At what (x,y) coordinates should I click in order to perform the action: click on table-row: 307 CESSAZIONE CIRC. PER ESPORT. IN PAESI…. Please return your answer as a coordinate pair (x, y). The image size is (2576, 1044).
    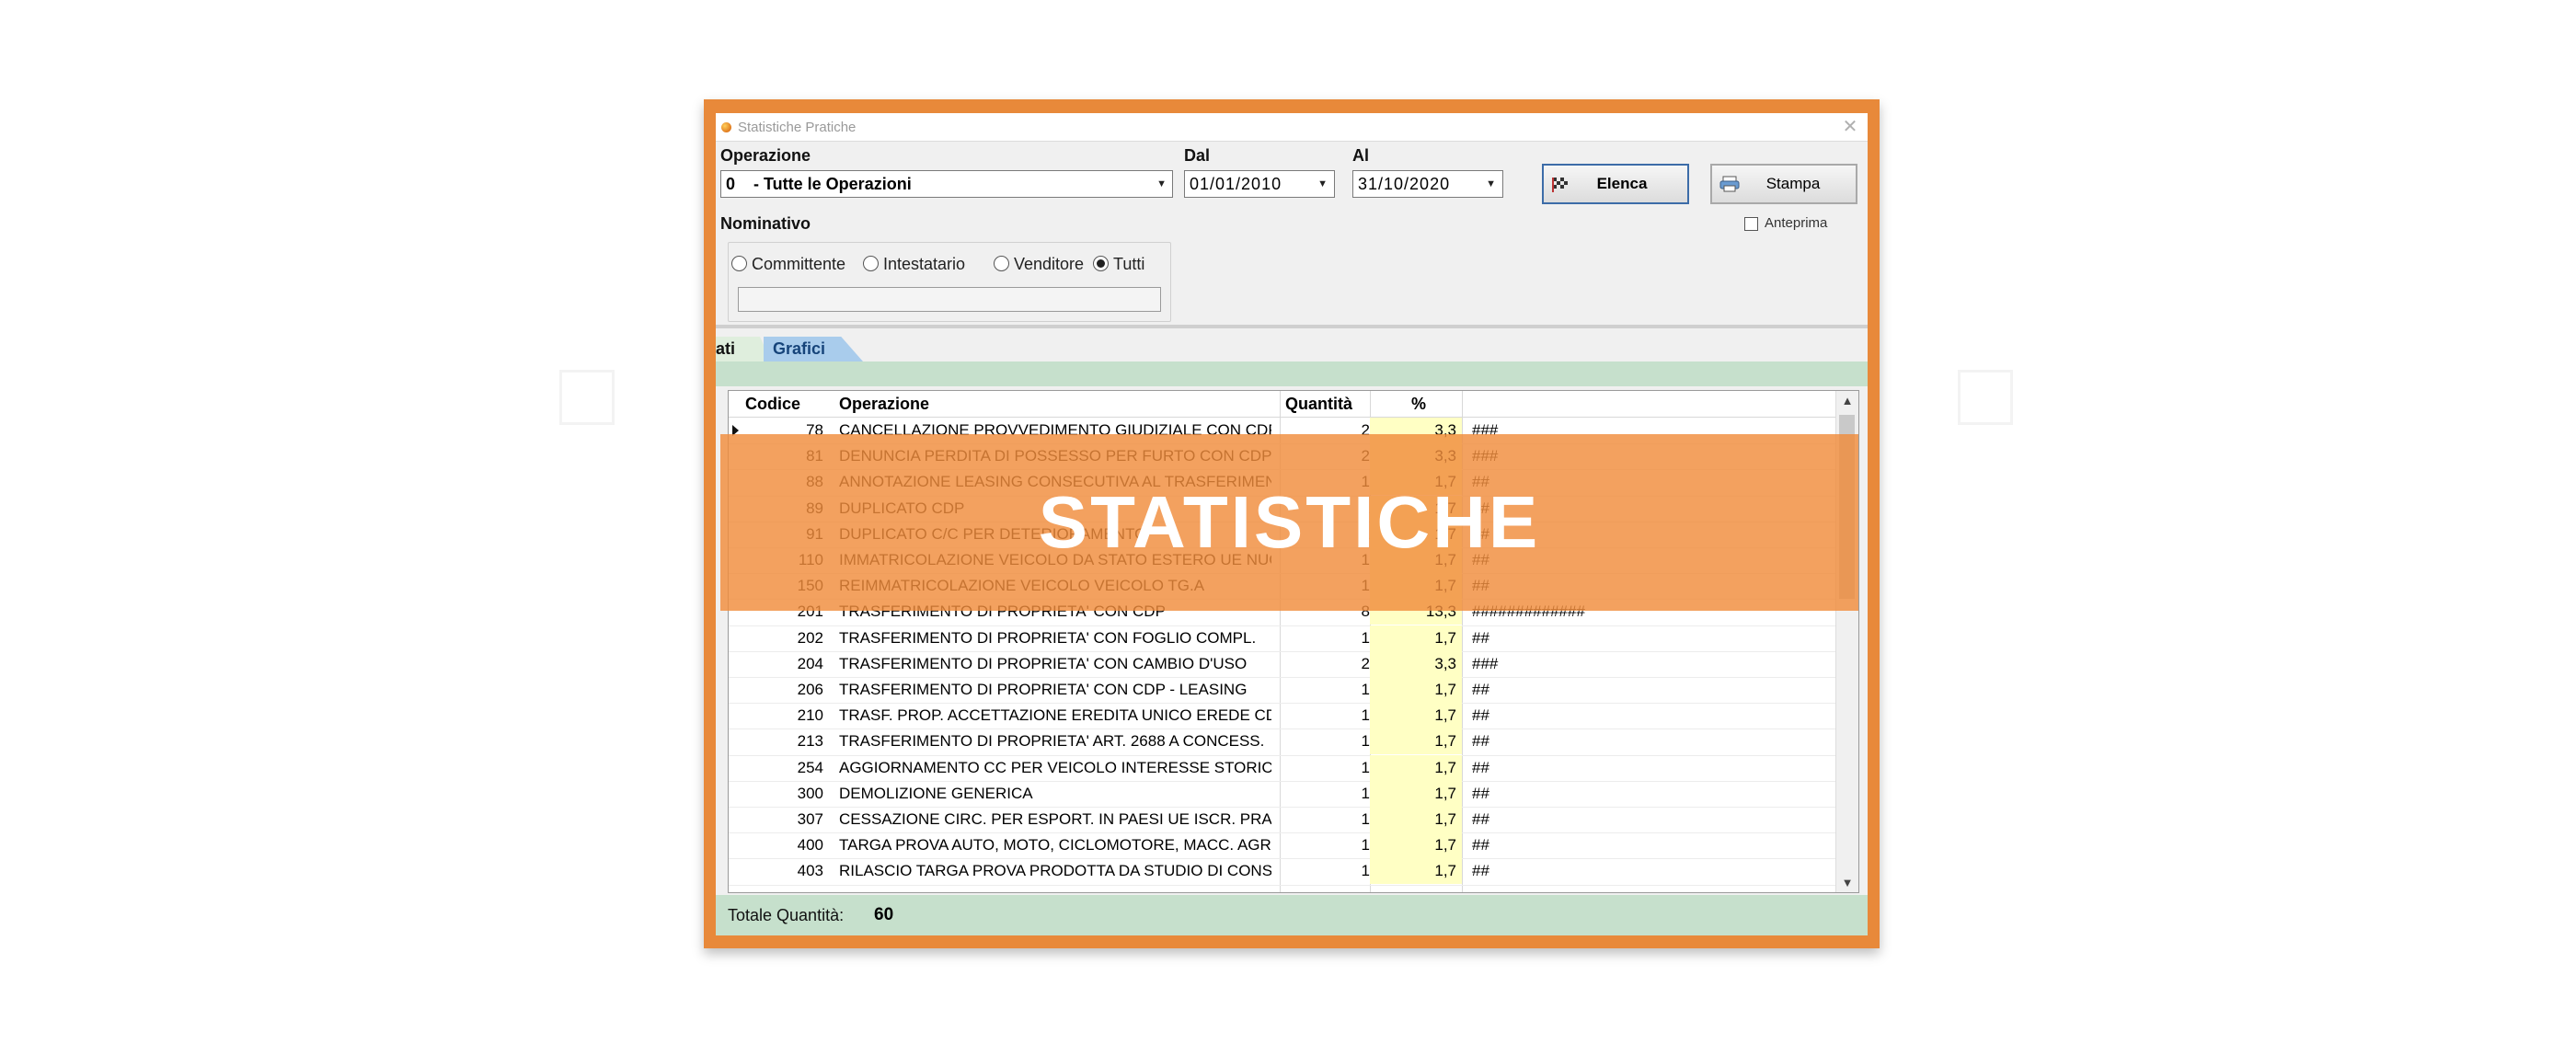
    Looking at the image, I should click on (1283, 820).